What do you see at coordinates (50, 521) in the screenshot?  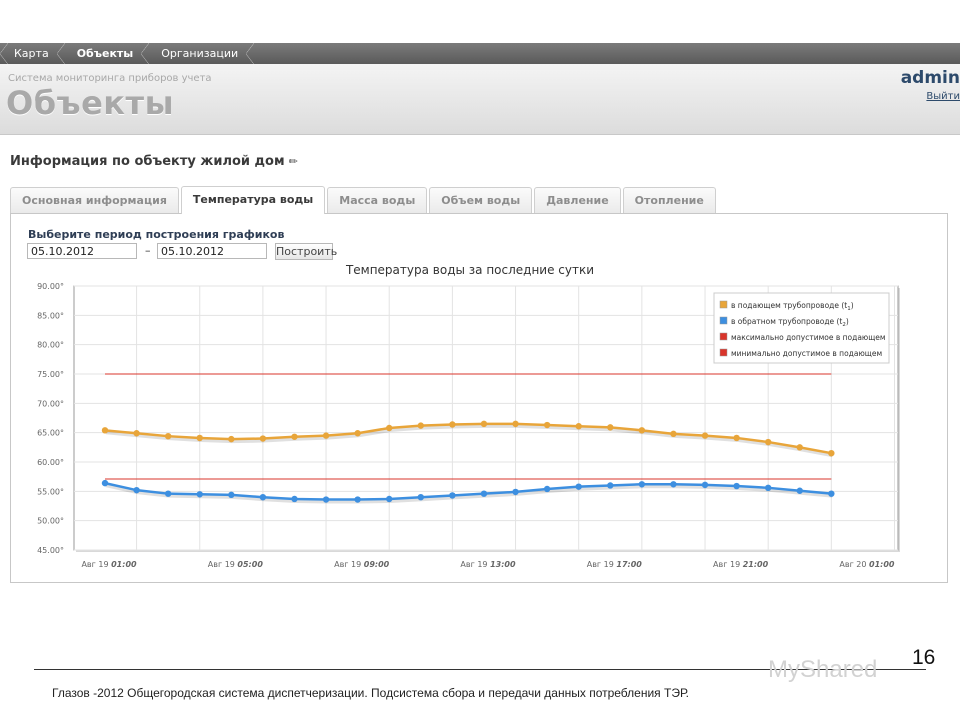 I see `y-tick-label: 50.00°` at bounding box center [50, 521].